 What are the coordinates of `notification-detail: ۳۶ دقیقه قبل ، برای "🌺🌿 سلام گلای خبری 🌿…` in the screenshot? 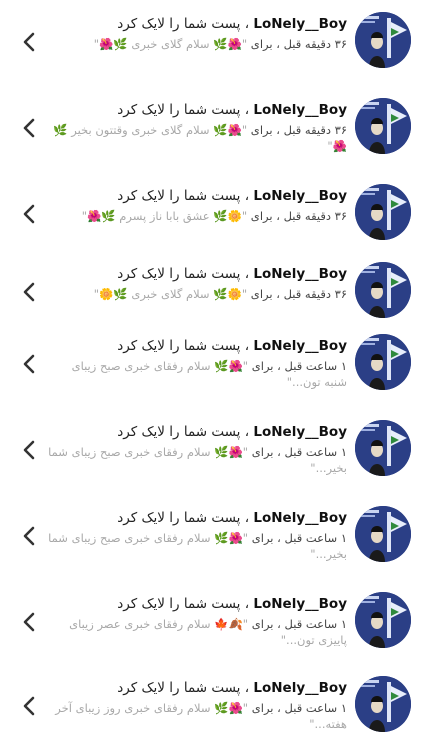 It's located at (197, 44).